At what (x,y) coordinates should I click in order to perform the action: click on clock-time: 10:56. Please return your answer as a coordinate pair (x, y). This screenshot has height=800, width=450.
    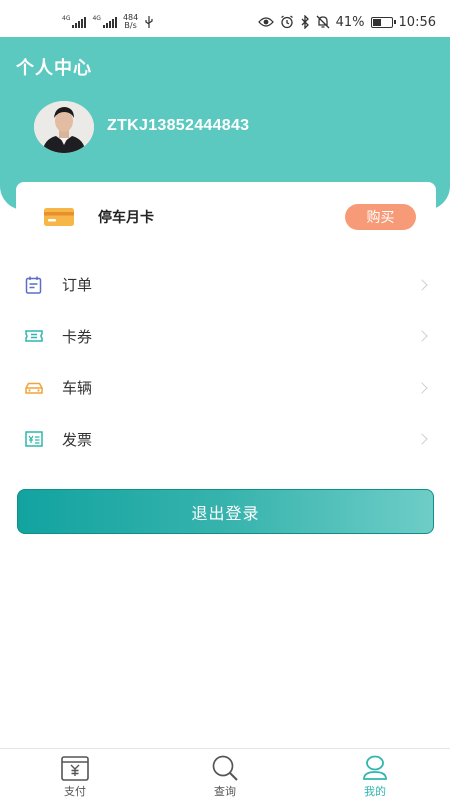
    Looking at the image, I should click on (417, 22).